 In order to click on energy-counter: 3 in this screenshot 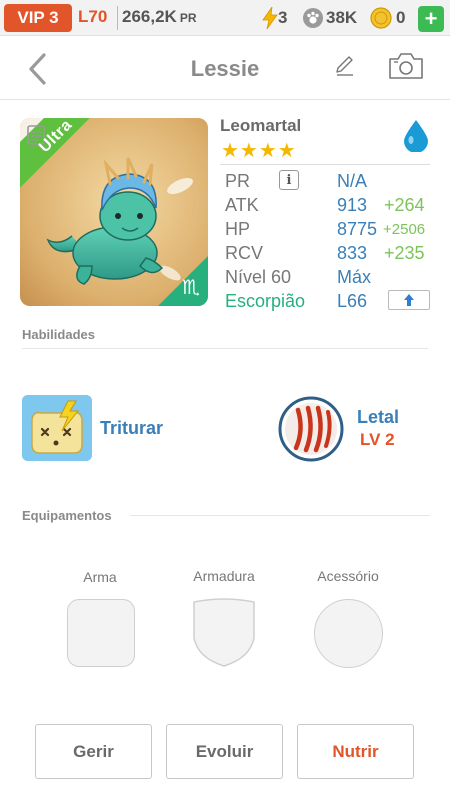, I will do `click(274, 18)`.